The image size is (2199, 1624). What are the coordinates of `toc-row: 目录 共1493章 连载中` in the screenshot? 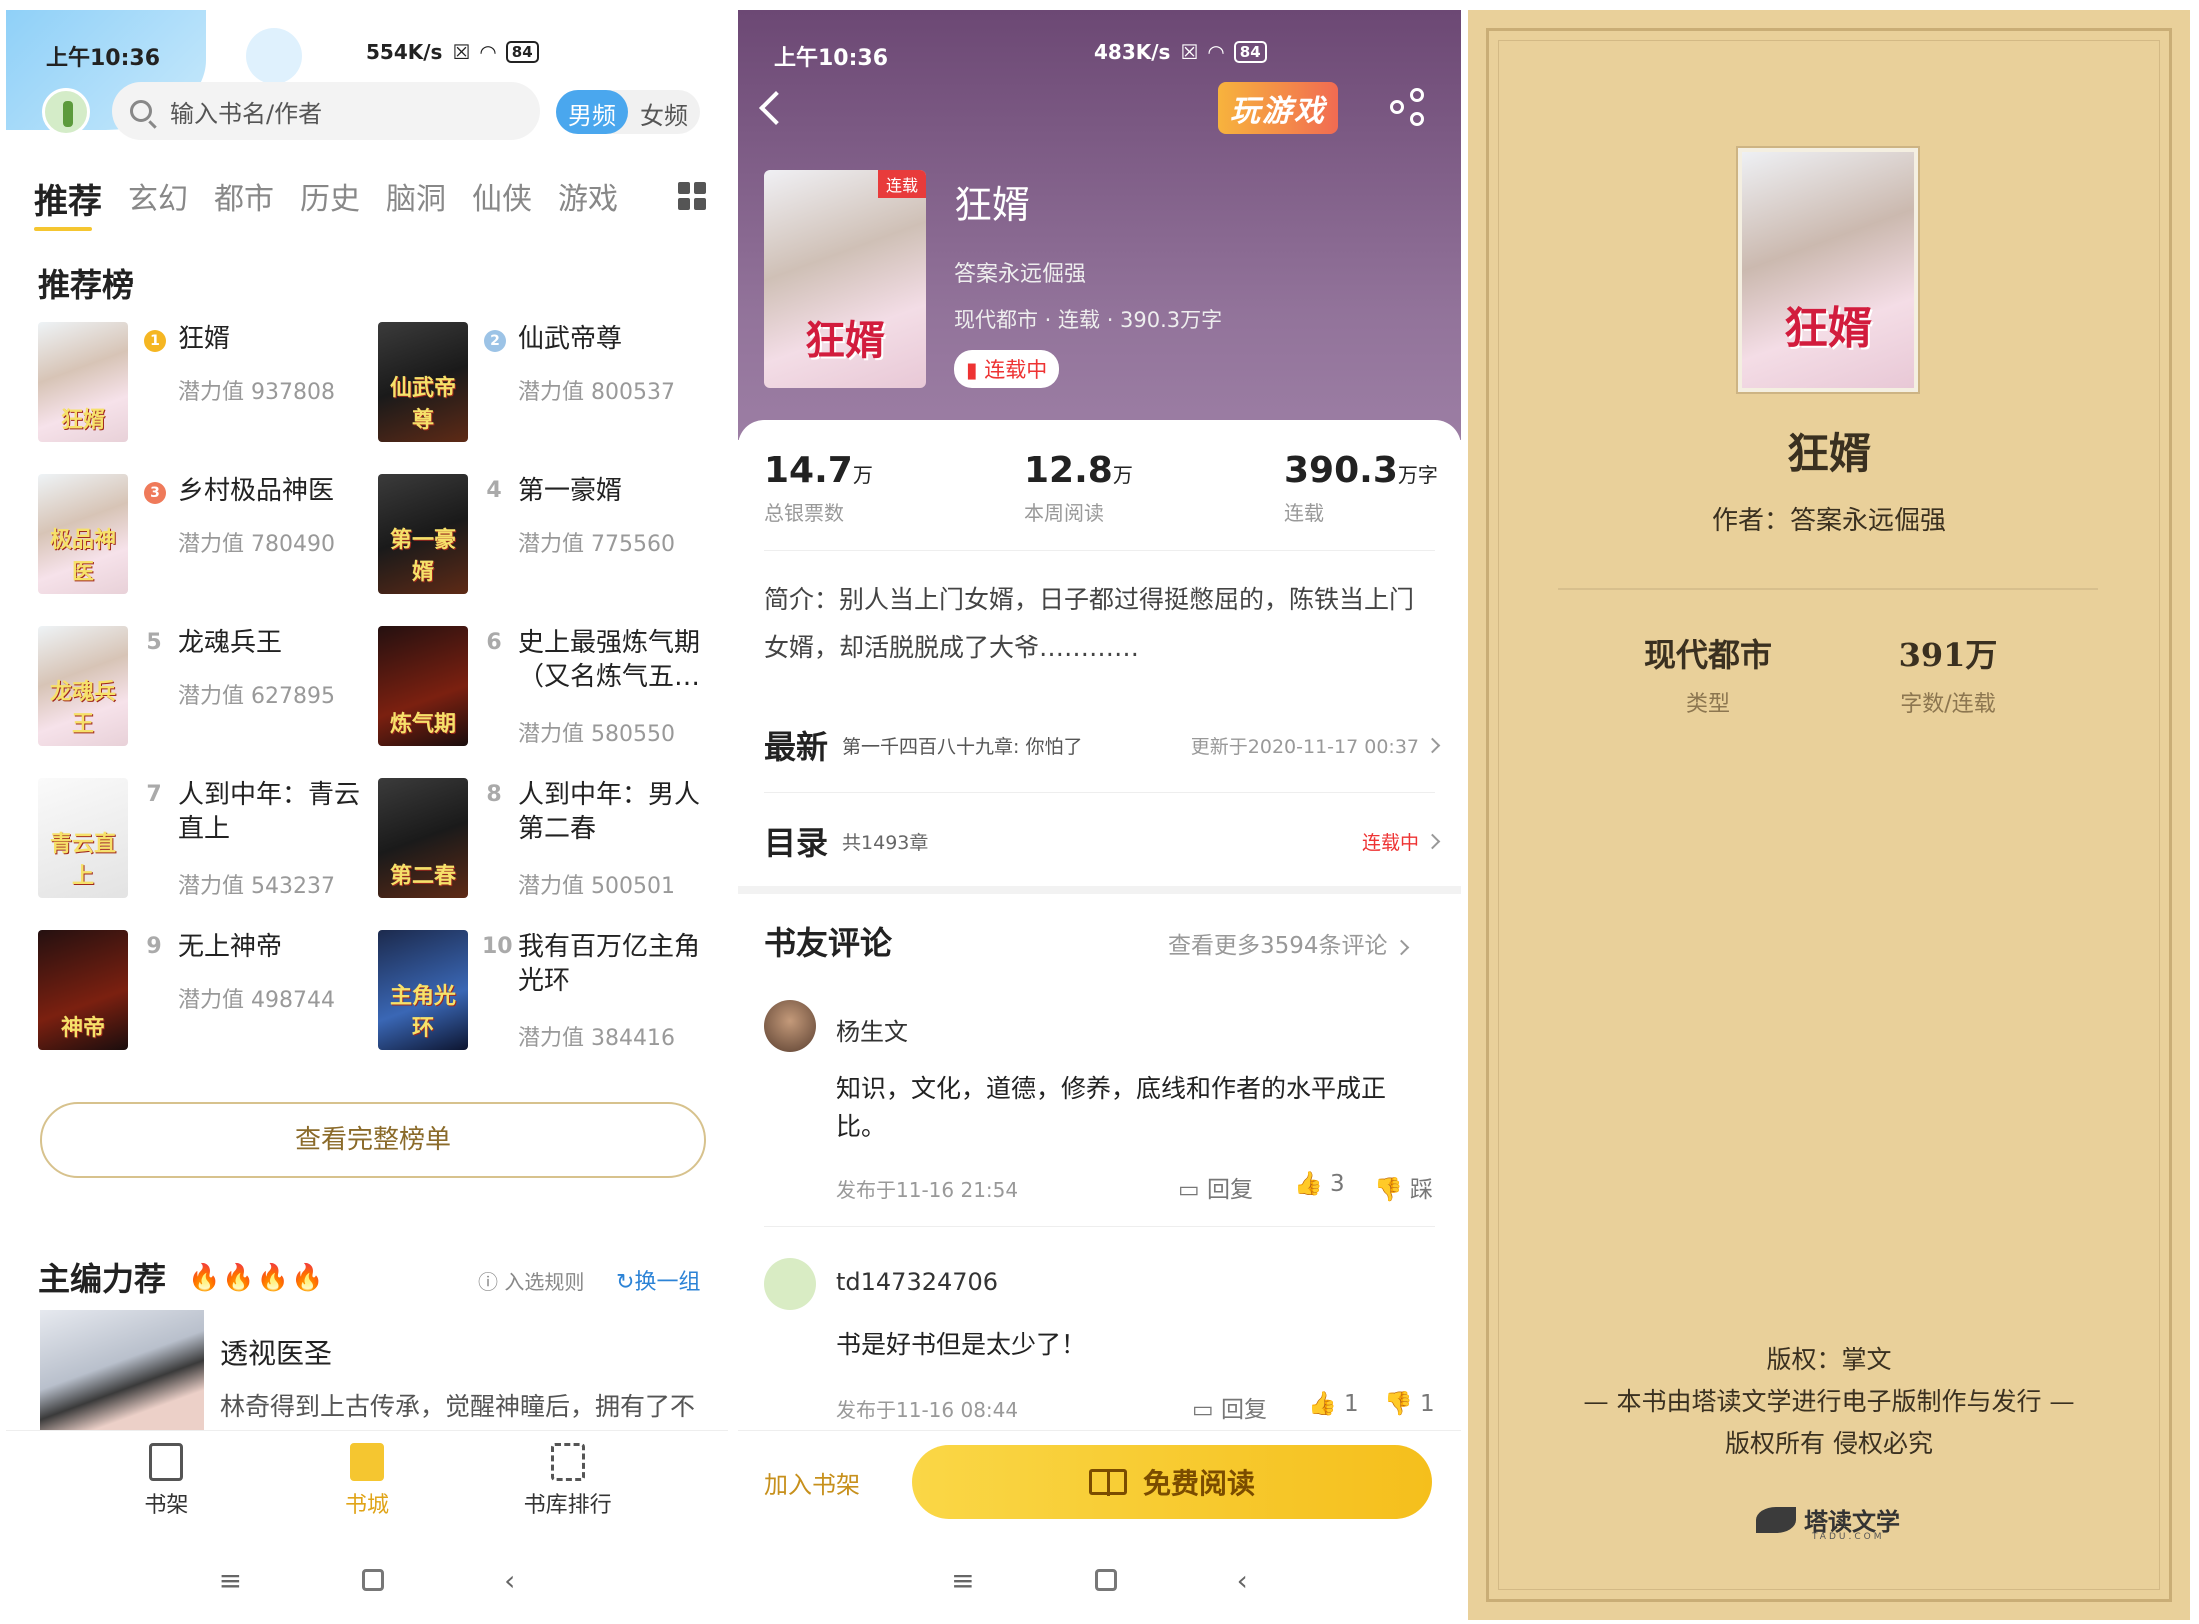 It's located at (1102, 841).